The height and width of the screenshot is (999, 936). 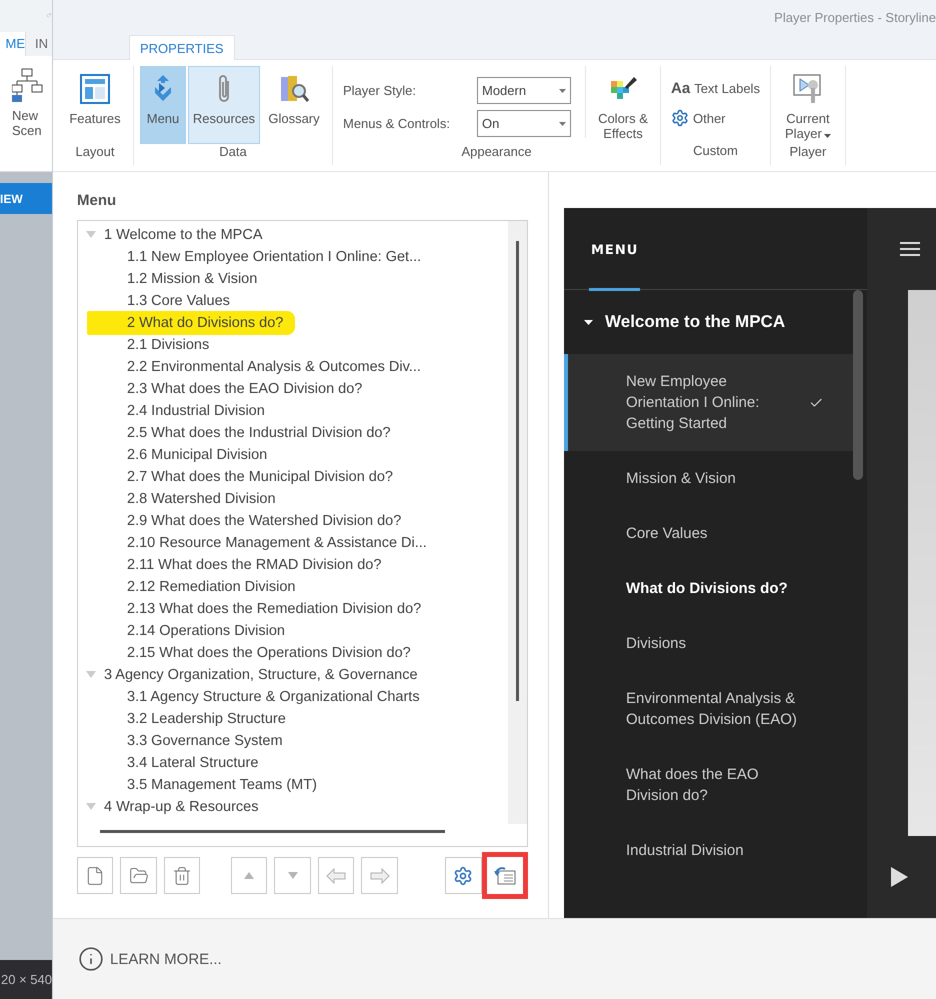 What do you see at coordinates (380, 876) in the screenshot?
I see `right-arrow-icon` at bounding box center [380, 876].